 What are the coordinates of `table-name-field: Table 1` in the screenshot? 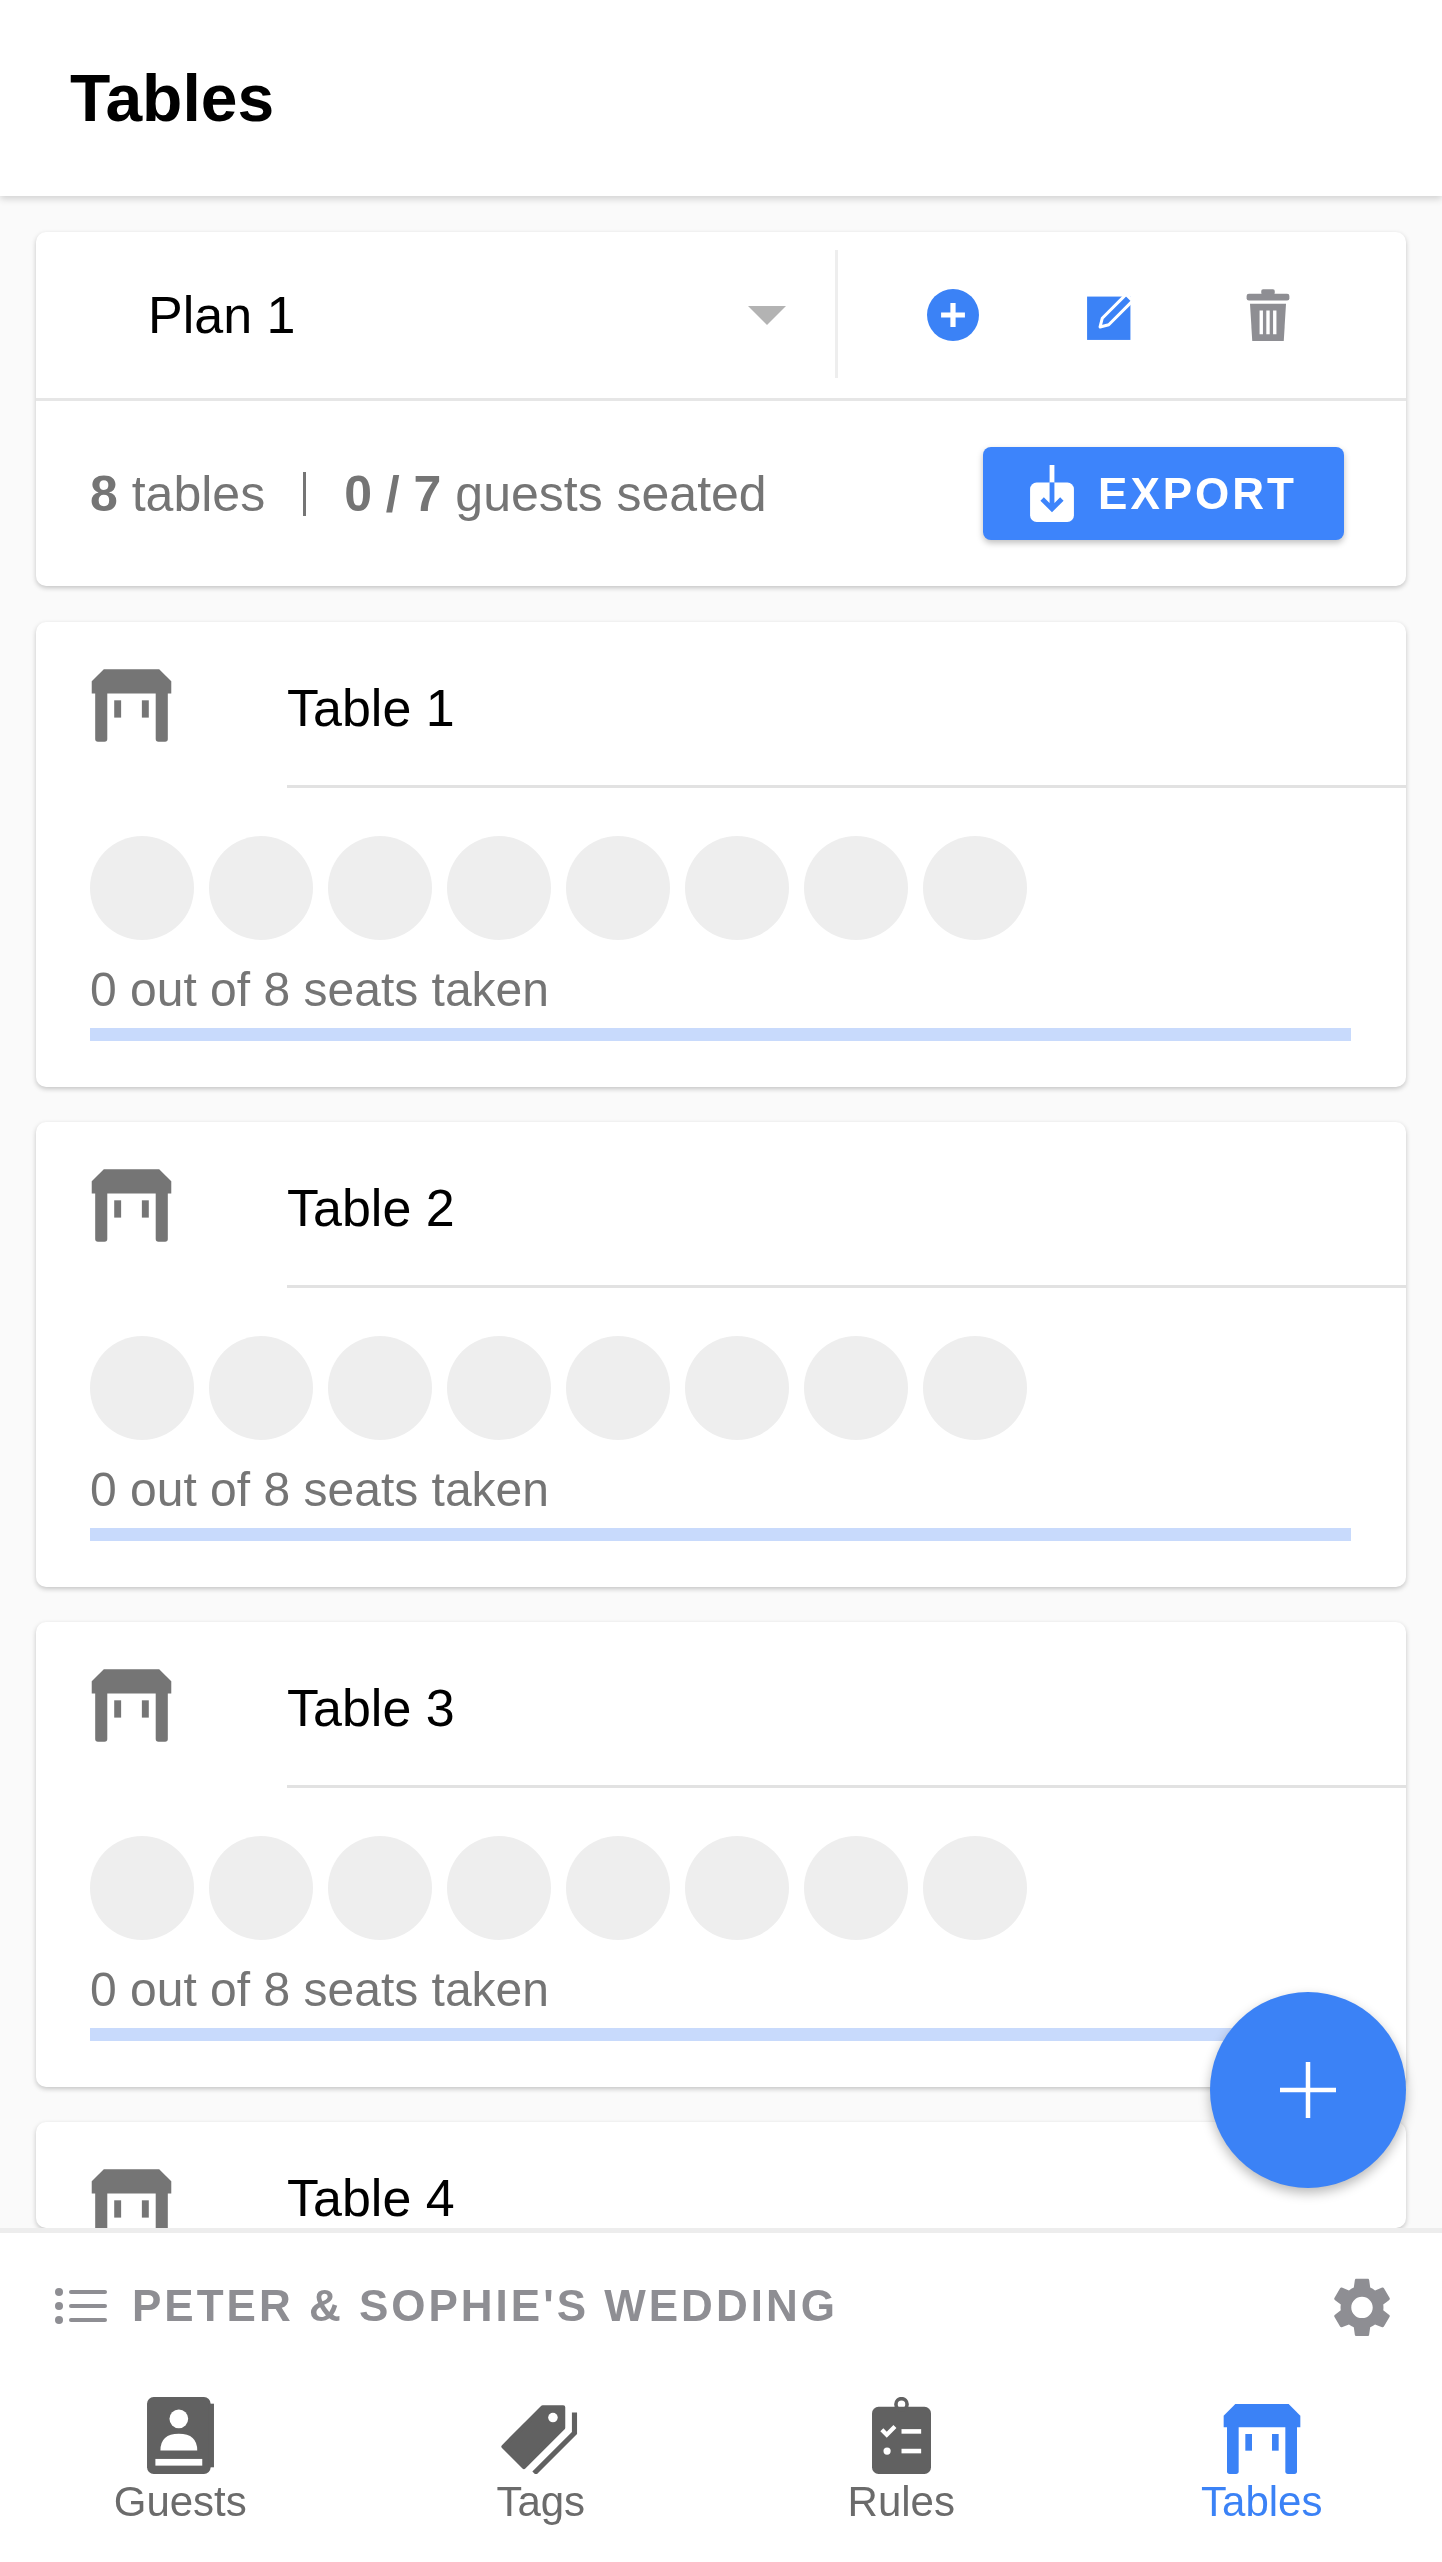 It's located at (846, 705).